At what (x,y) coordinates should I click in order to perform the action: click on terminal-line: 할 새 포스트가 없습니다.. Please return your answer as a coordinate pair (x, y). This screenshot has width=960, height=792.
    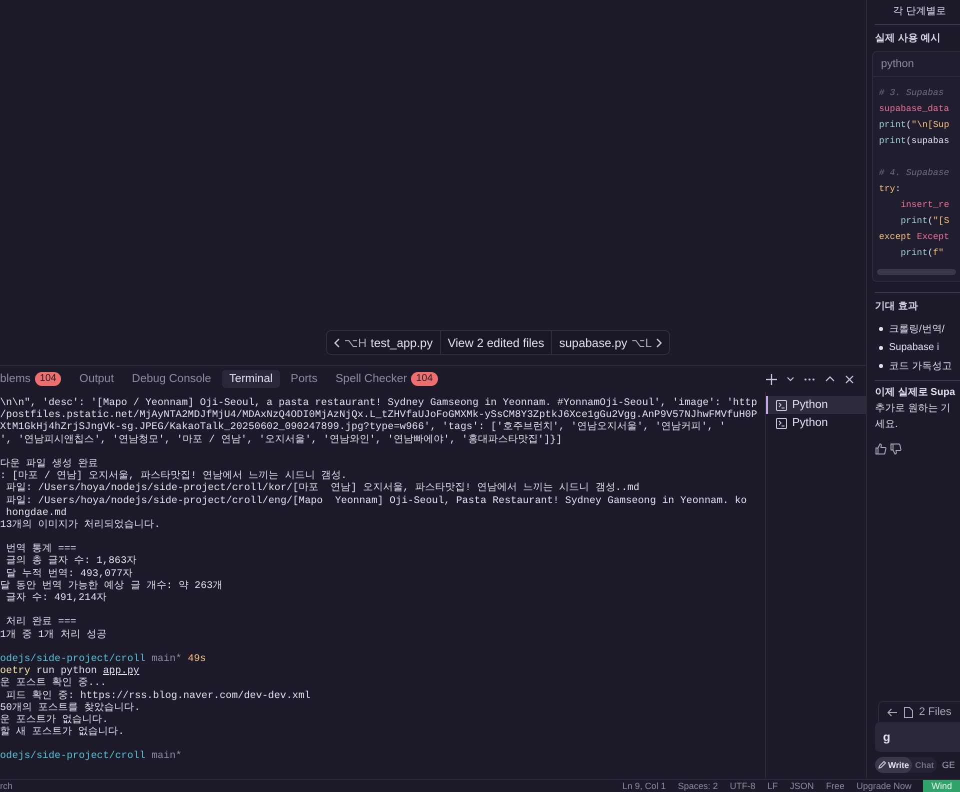
    Looking at the image, I should click on (63, 733).